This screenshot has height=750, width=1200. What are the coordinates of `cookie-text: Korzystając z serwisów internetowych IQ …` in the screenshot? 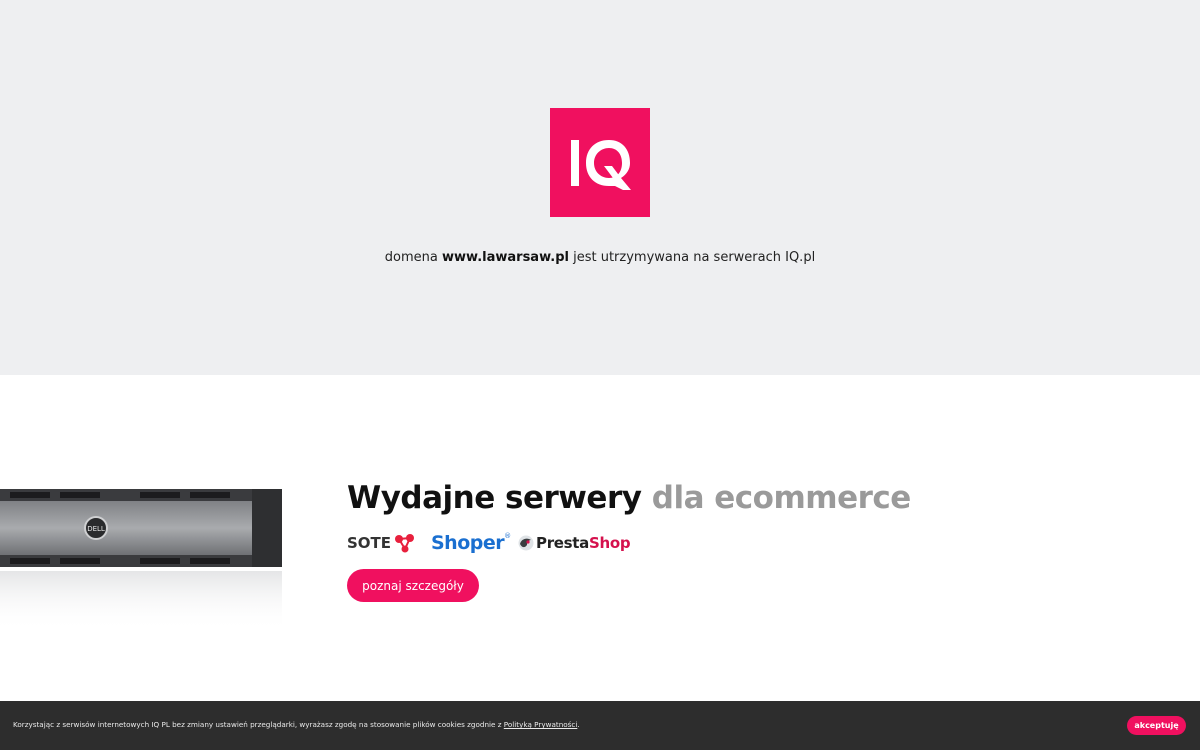 It's located at (258, 724).